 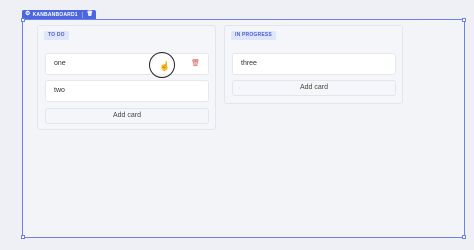 I want to click on column-label-todo: TO DO, so click(x=56, y=35).